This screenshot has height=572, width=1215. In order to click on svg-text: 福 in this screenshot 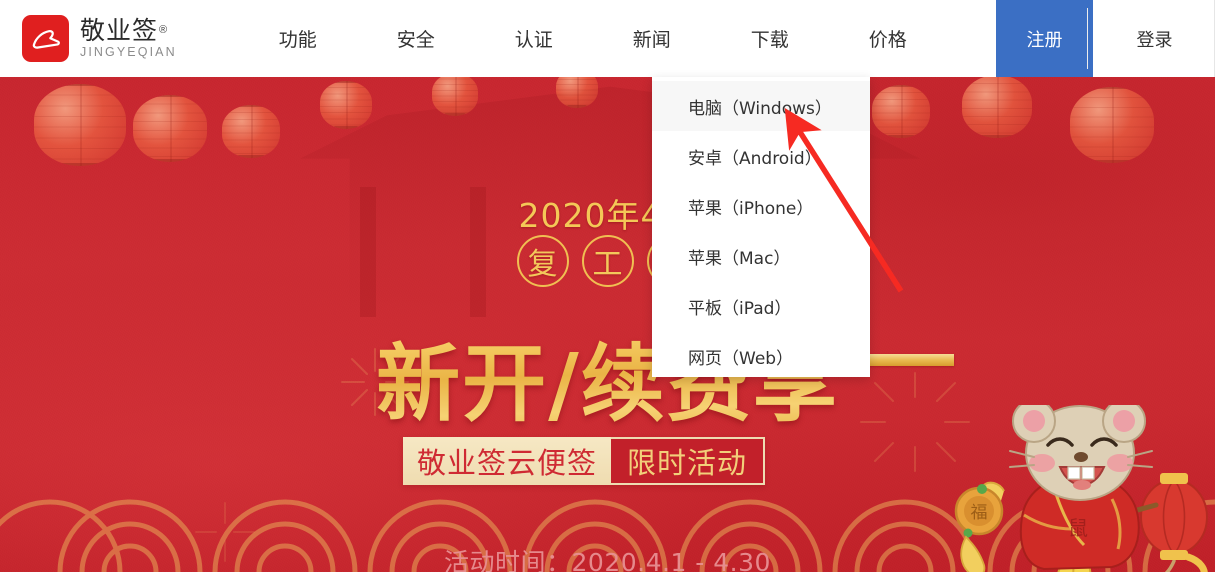, I will do `click(979, 513)`.